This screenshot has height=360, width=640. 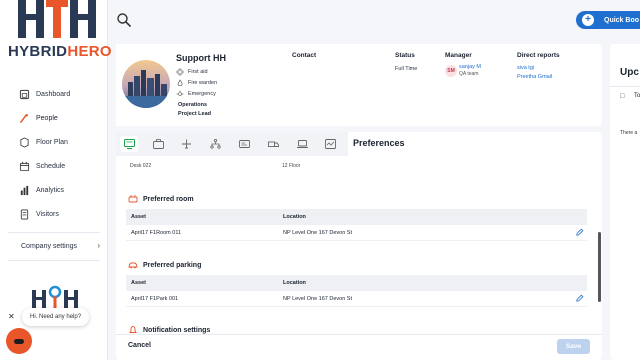 I want to click on plus-icon: +, so click(x=588, y=20).